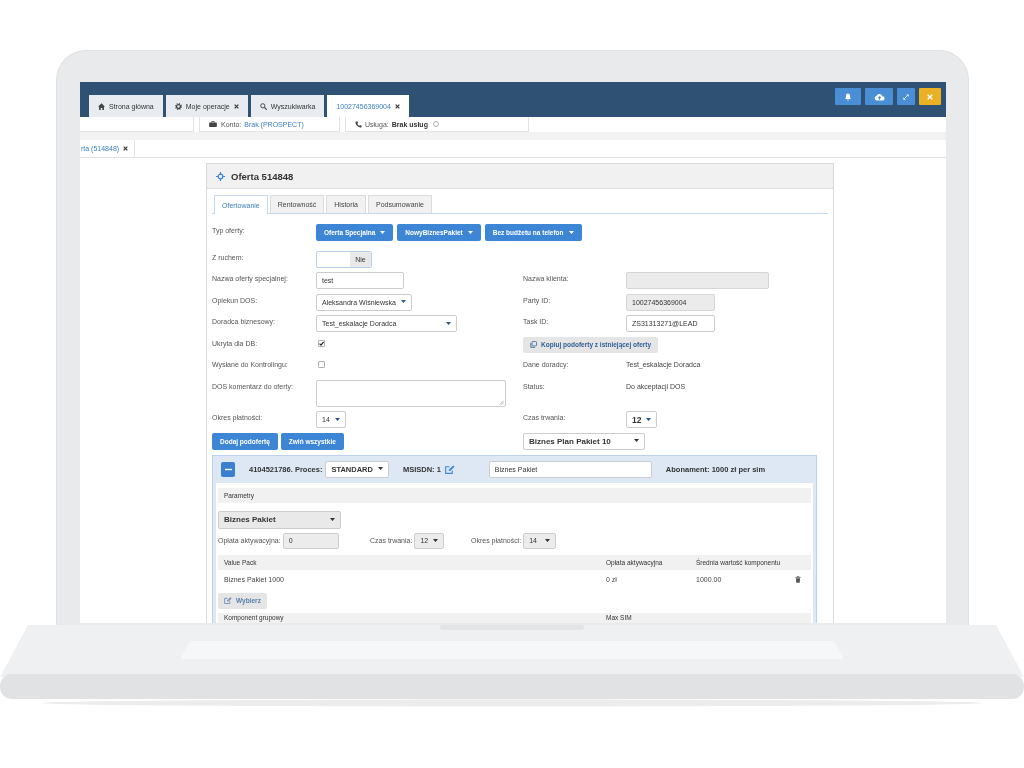 The image size is (1024, 768). I want to click on close-button, so click(930, 96).